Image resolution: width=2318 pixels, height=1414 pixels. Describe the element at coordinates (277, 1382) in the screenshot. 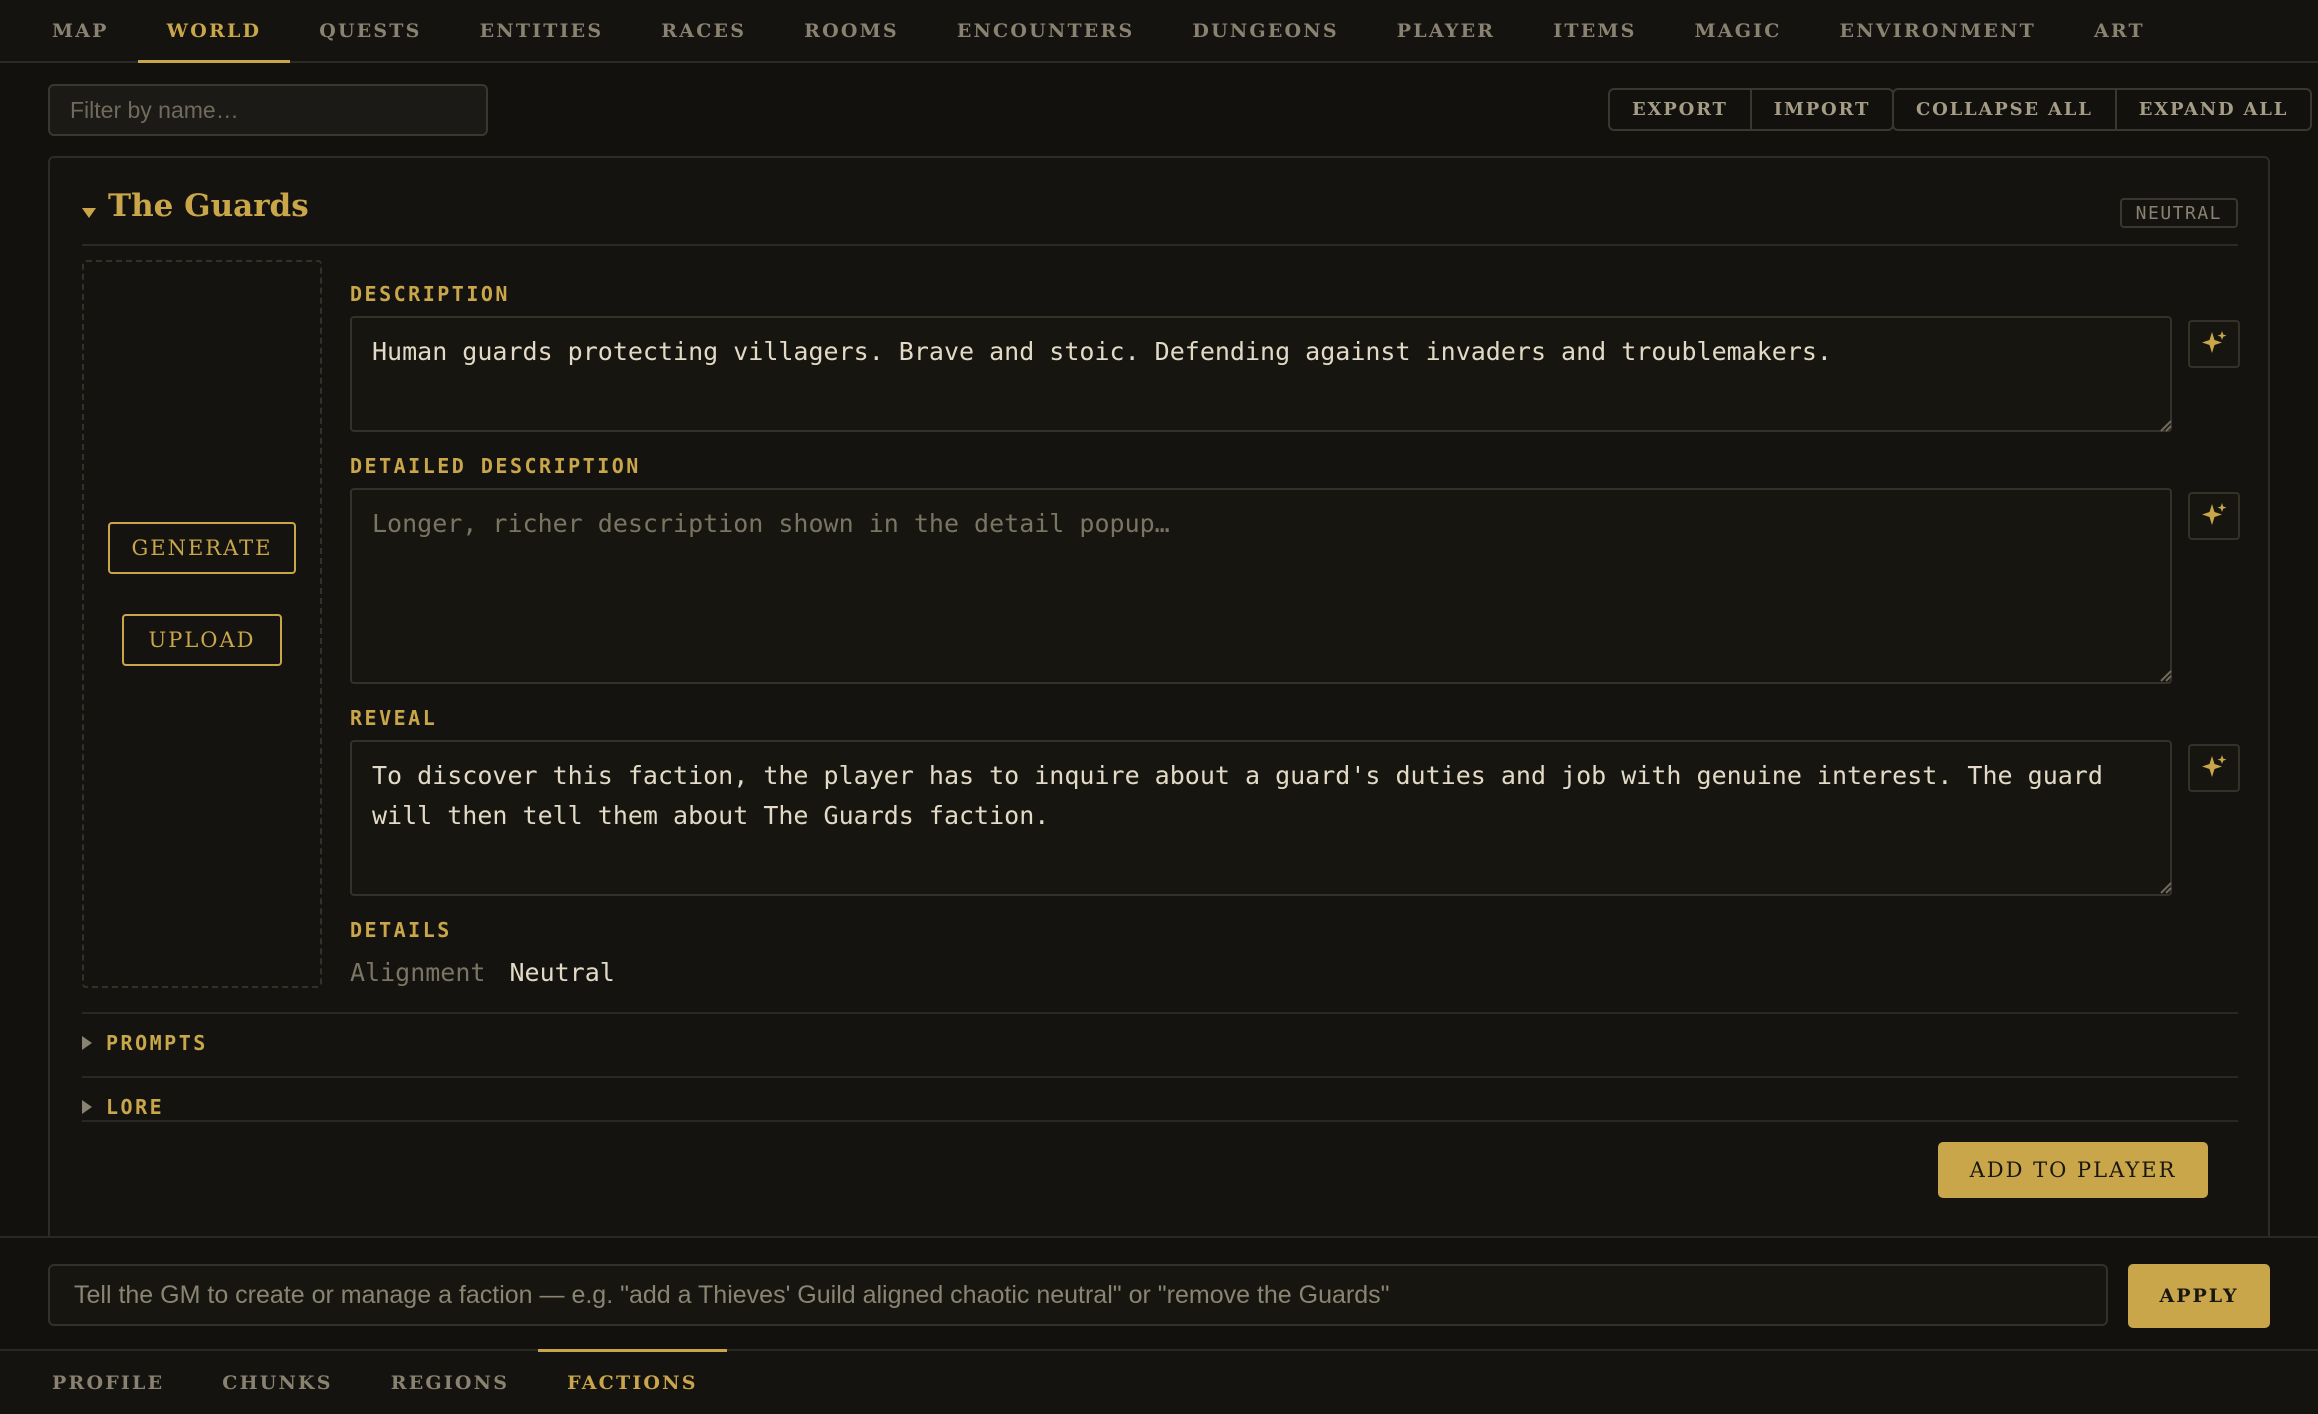

I see `tab-chunks: CHUNKS` at that location.